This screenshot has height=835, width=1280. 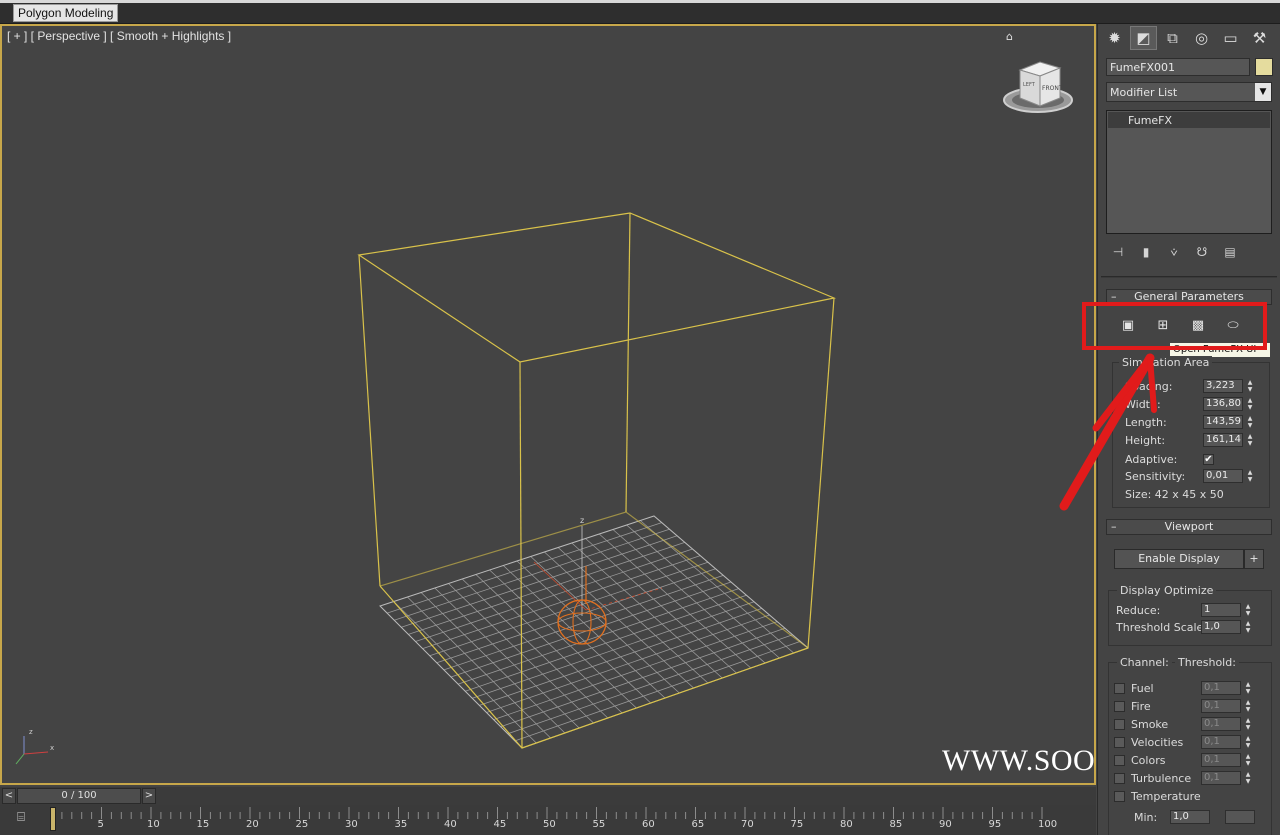 I want to click on svg-text: x, so click(x=52, y=748).